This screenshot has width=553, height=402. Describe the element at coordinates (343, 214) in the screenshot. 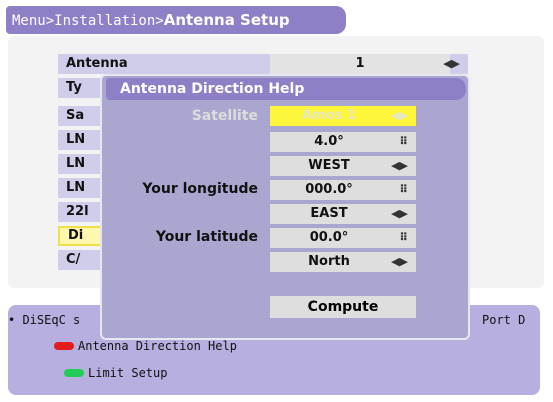

I see `your-longitude-direction-select: EAST ◀▶` at that location.